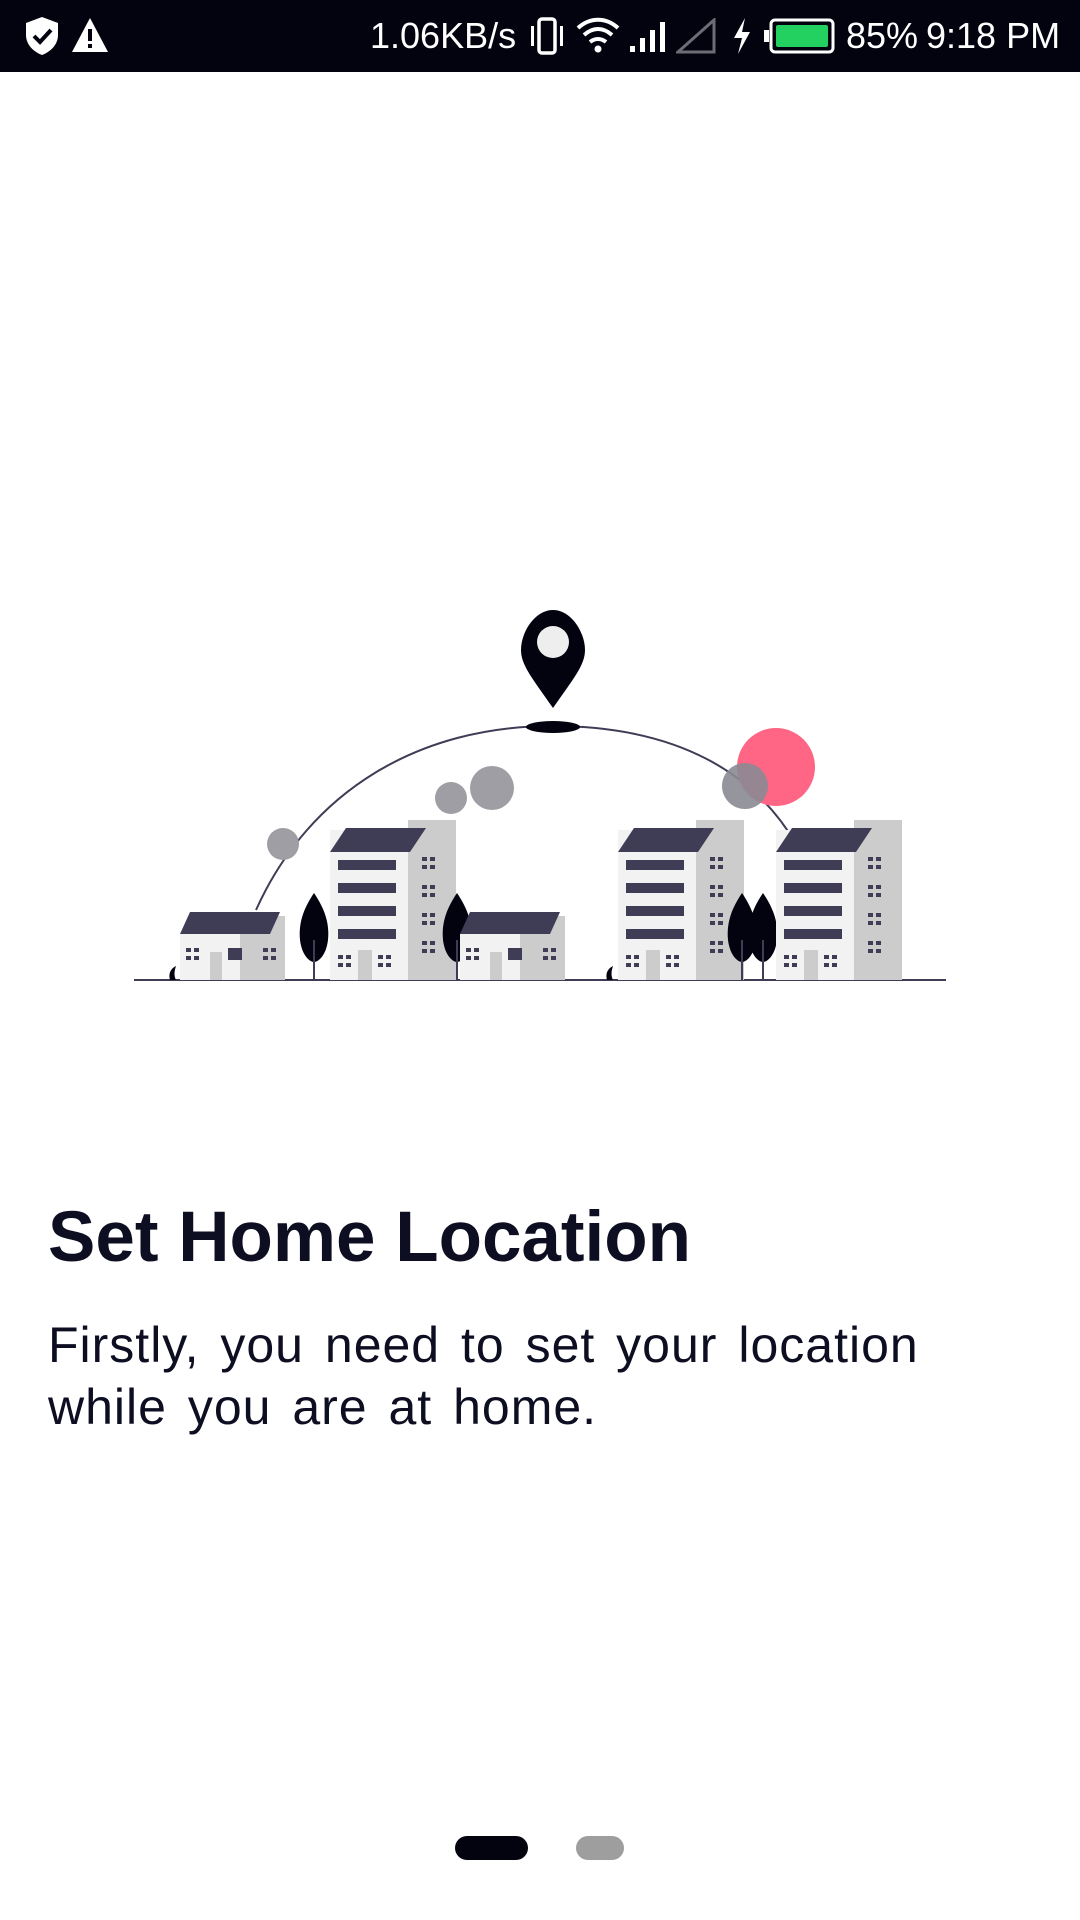 The height and width of the screenshot is (1920, 1080). What do you see at coordinates (993, 35) in the screenshot?
I see `clock: 9:18 PM` at bounding box center [993, 35].